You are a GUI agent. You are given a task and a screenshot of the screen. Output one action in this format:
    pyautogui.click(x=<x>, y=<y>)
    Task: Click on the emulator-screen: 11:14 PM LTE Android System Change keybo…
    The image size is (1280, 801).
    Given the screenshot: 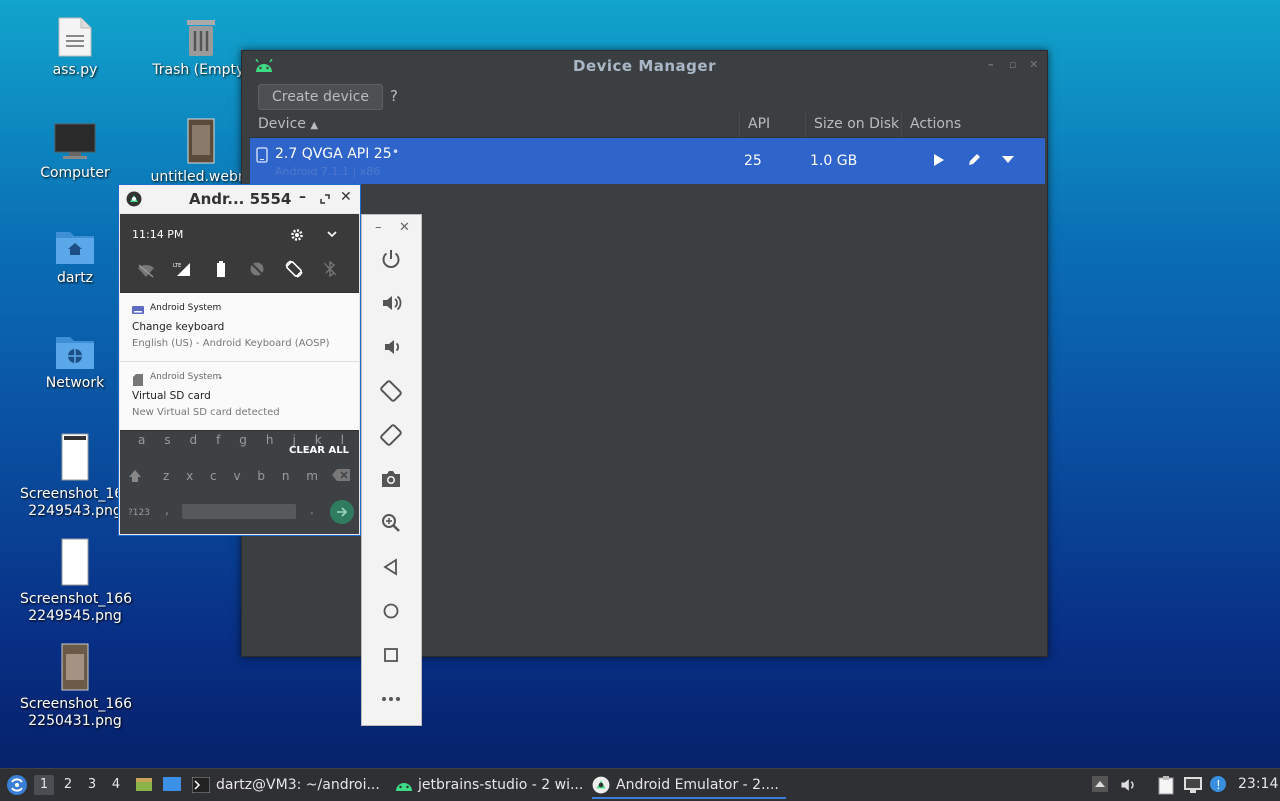 What is the action you would take?
    pyautogui.click(x=239, y=374)
    